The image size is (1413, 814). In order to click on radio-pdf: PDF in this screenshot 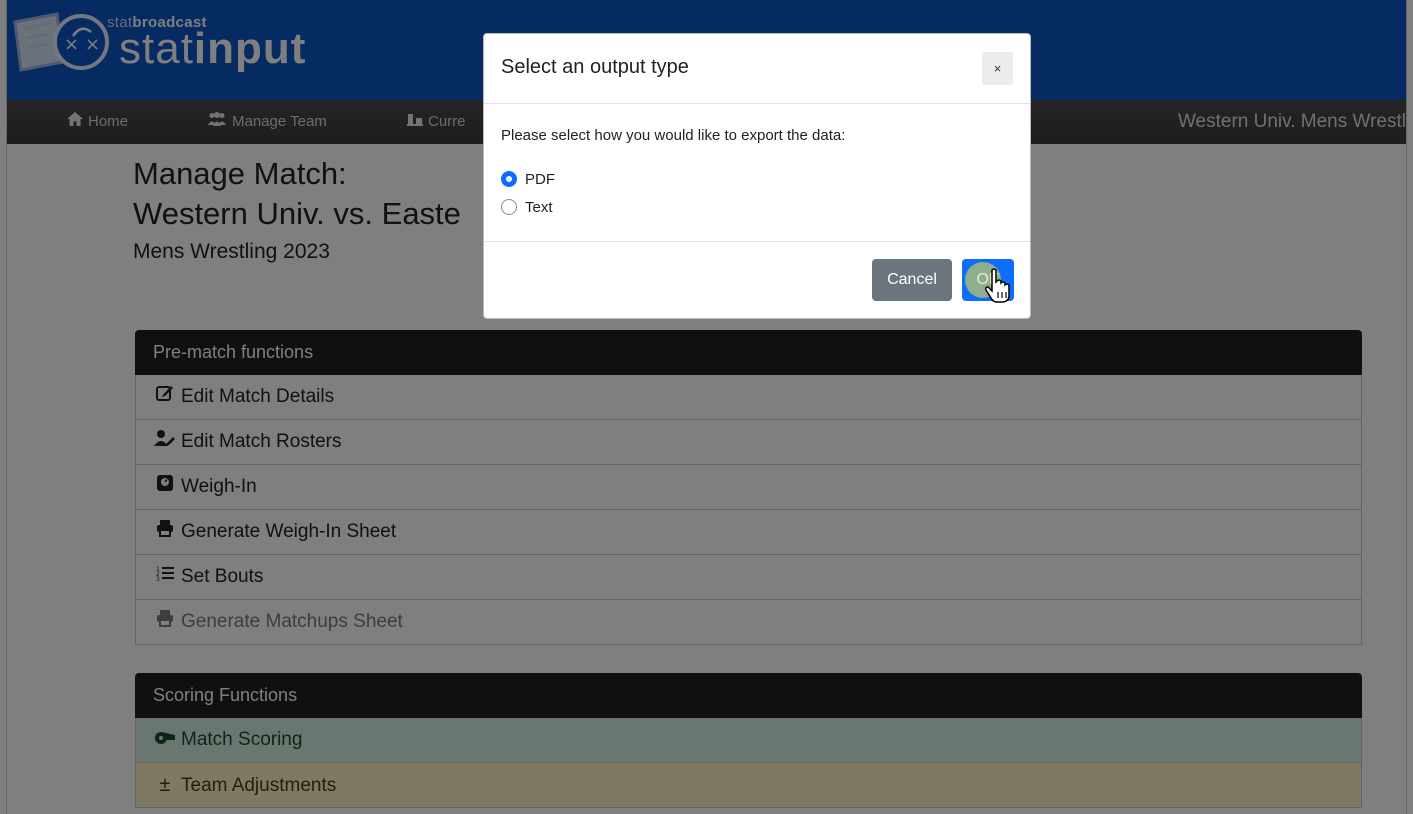, I will do `click(528, 179)`.